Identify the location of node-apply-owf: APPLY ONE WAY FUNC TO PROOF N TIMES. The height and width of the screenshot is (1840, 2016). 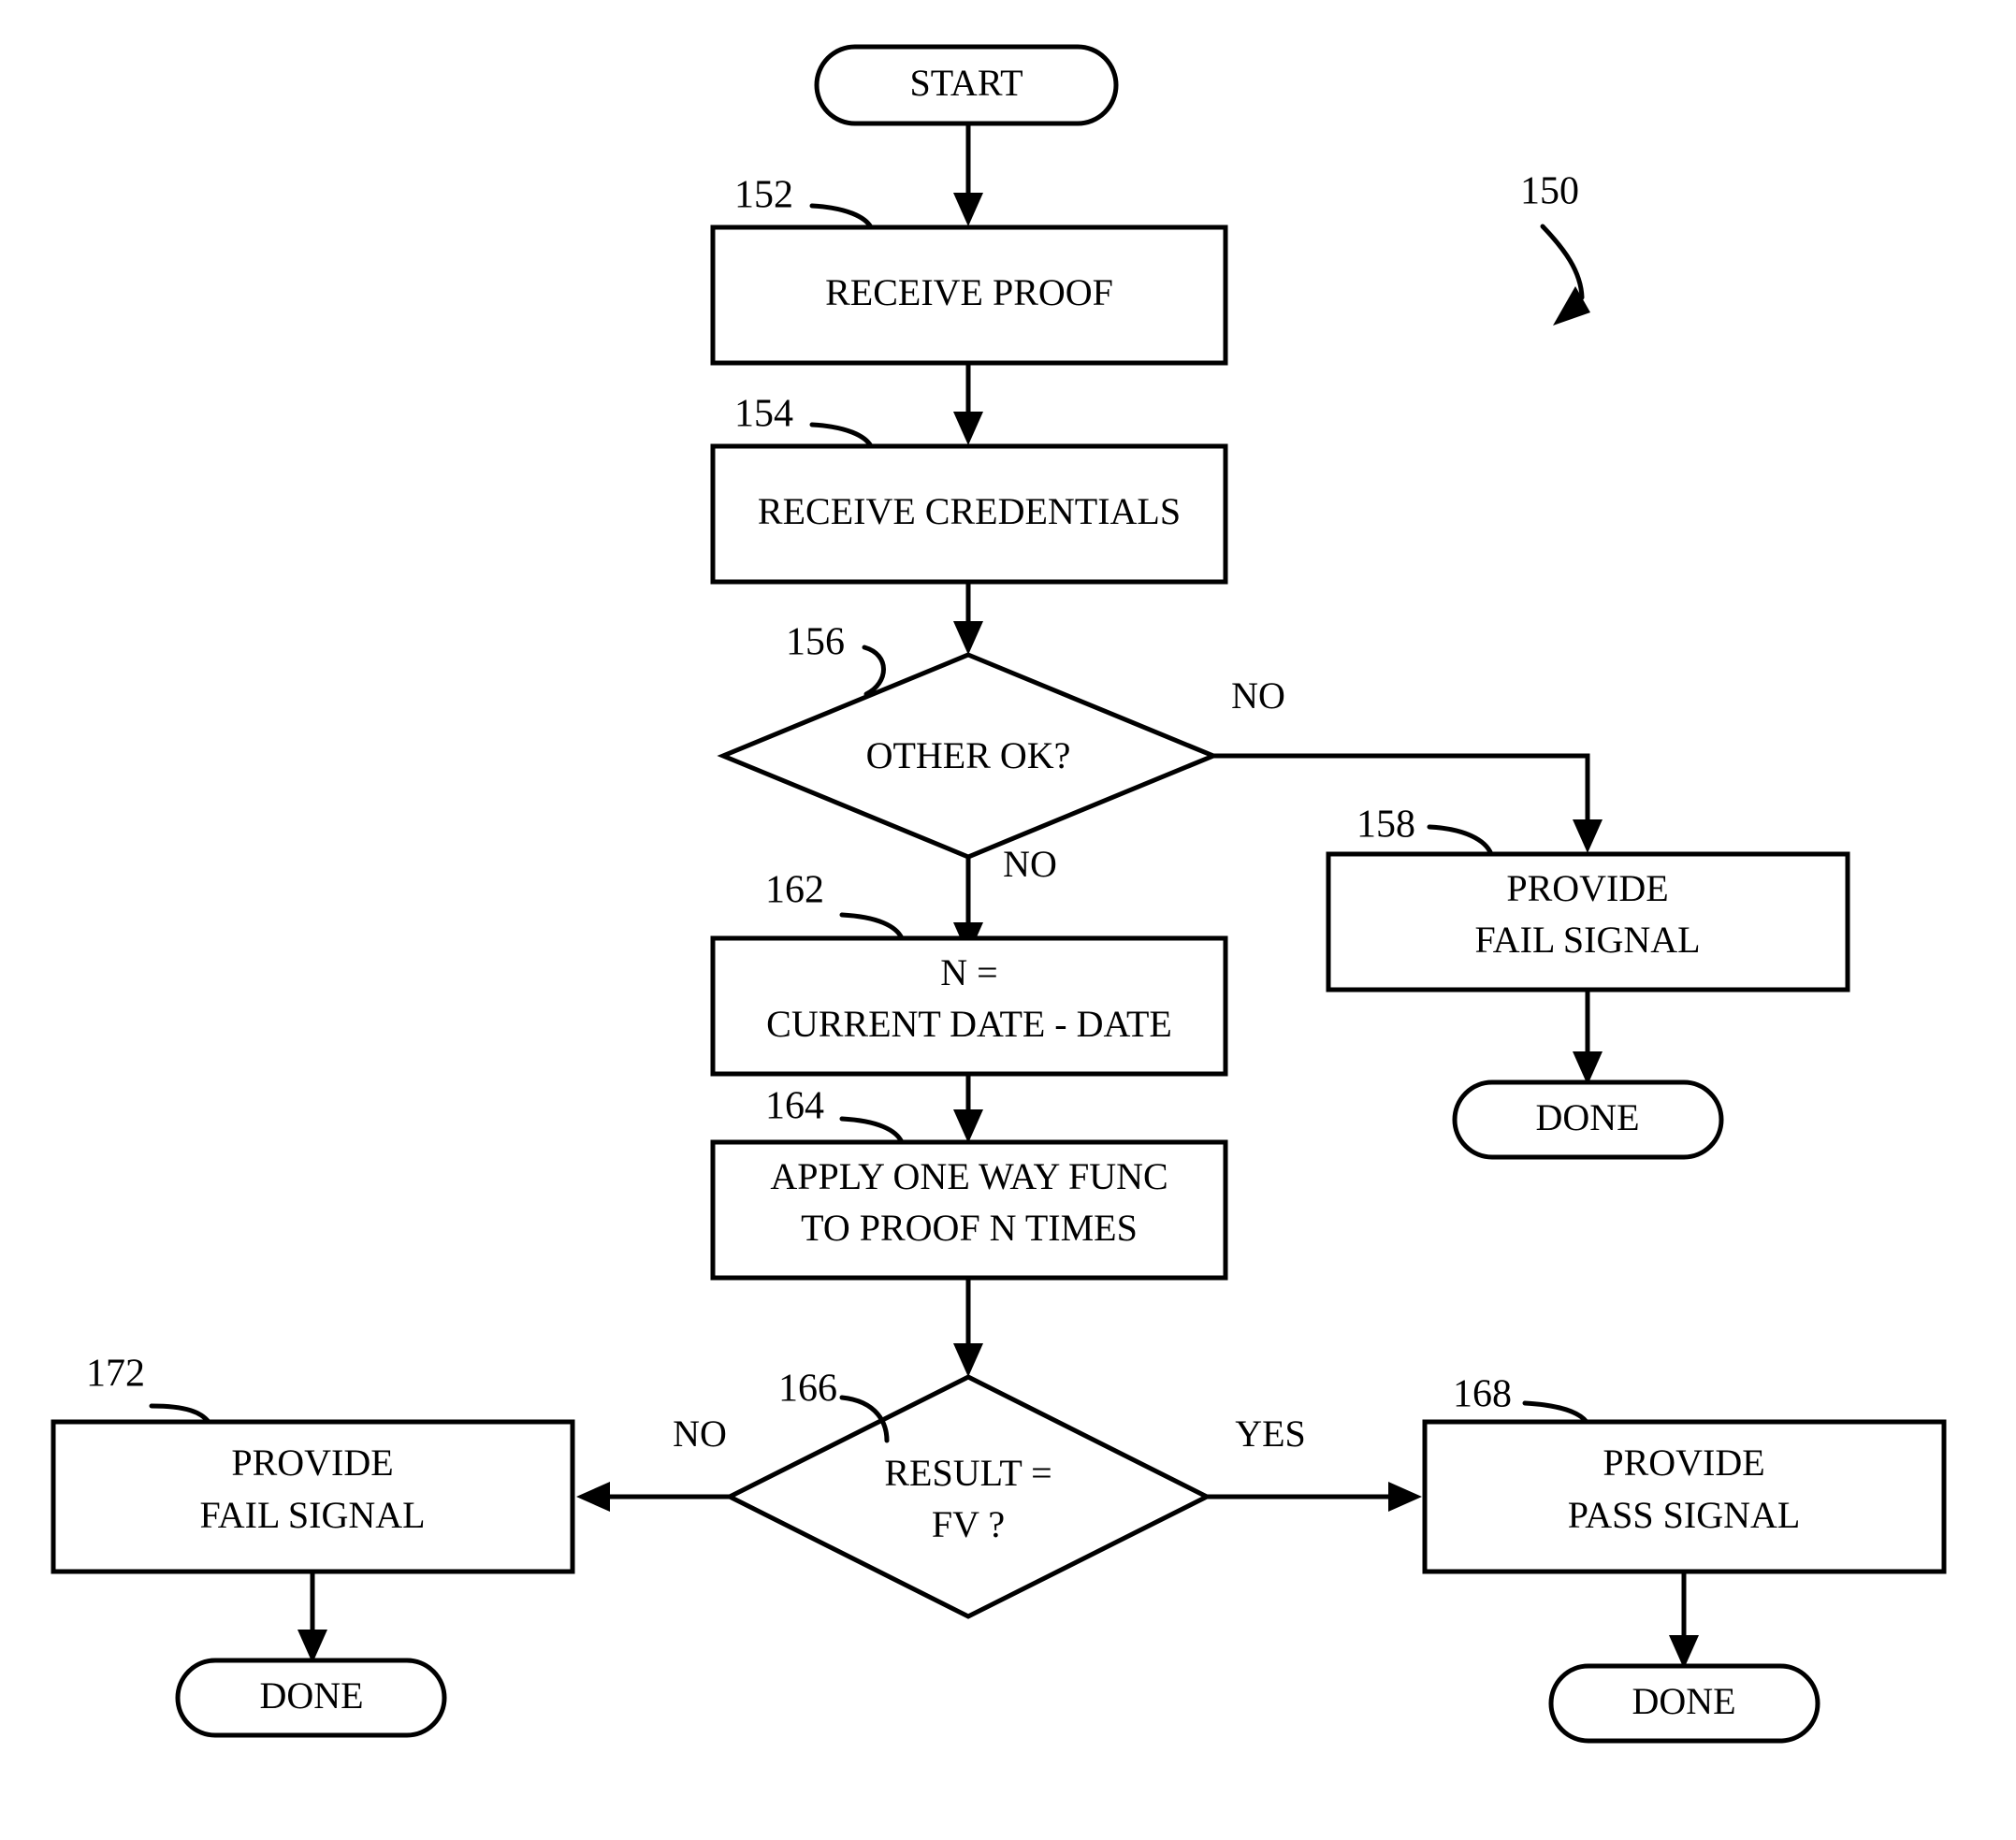
(969, 1210).